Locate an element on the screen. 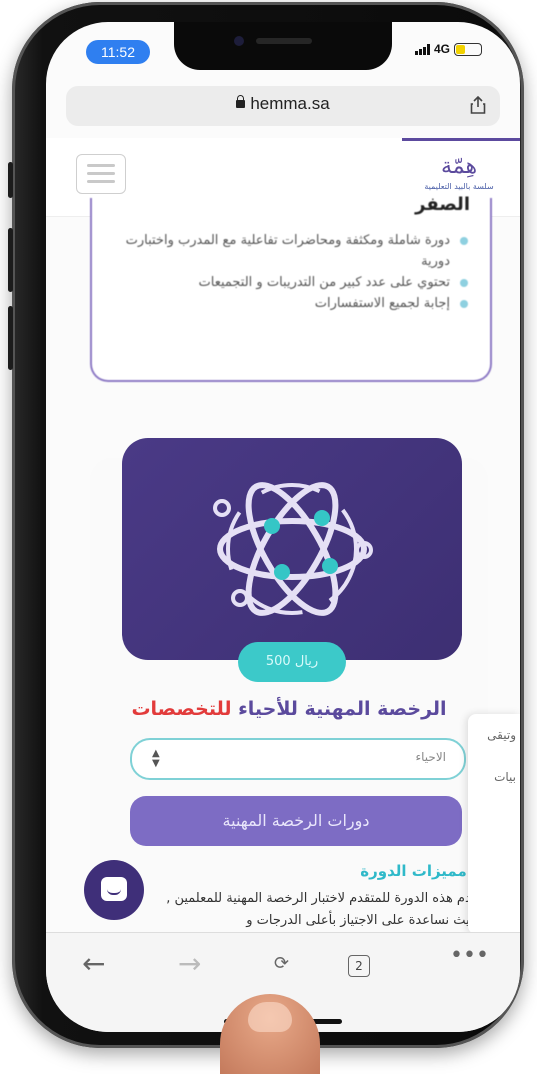 The height and width of the screenshot is (1074, 537). subject-select-value: الاحياء is located at coordinates (430, 757).